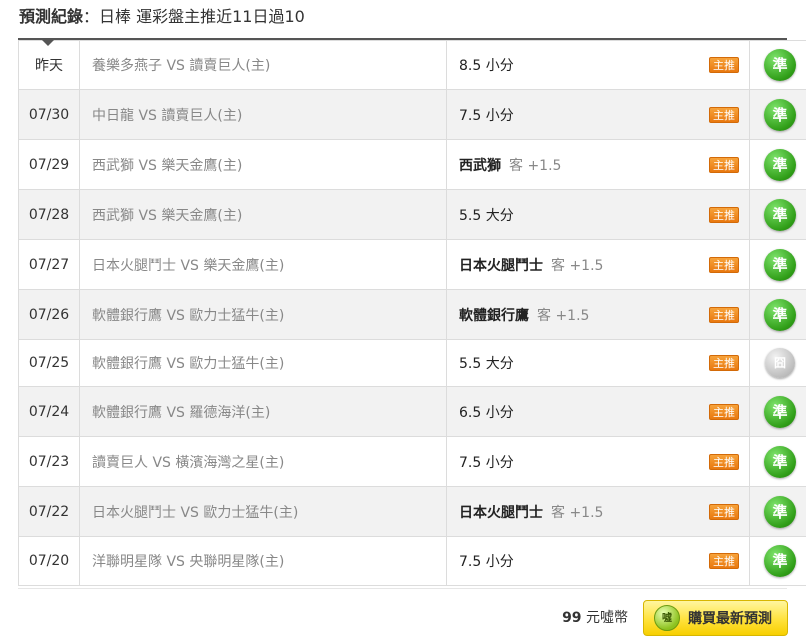 This screenshot has width=806, height=643. I want to click on price-display: 99 元噓幣, so click(584, 618).